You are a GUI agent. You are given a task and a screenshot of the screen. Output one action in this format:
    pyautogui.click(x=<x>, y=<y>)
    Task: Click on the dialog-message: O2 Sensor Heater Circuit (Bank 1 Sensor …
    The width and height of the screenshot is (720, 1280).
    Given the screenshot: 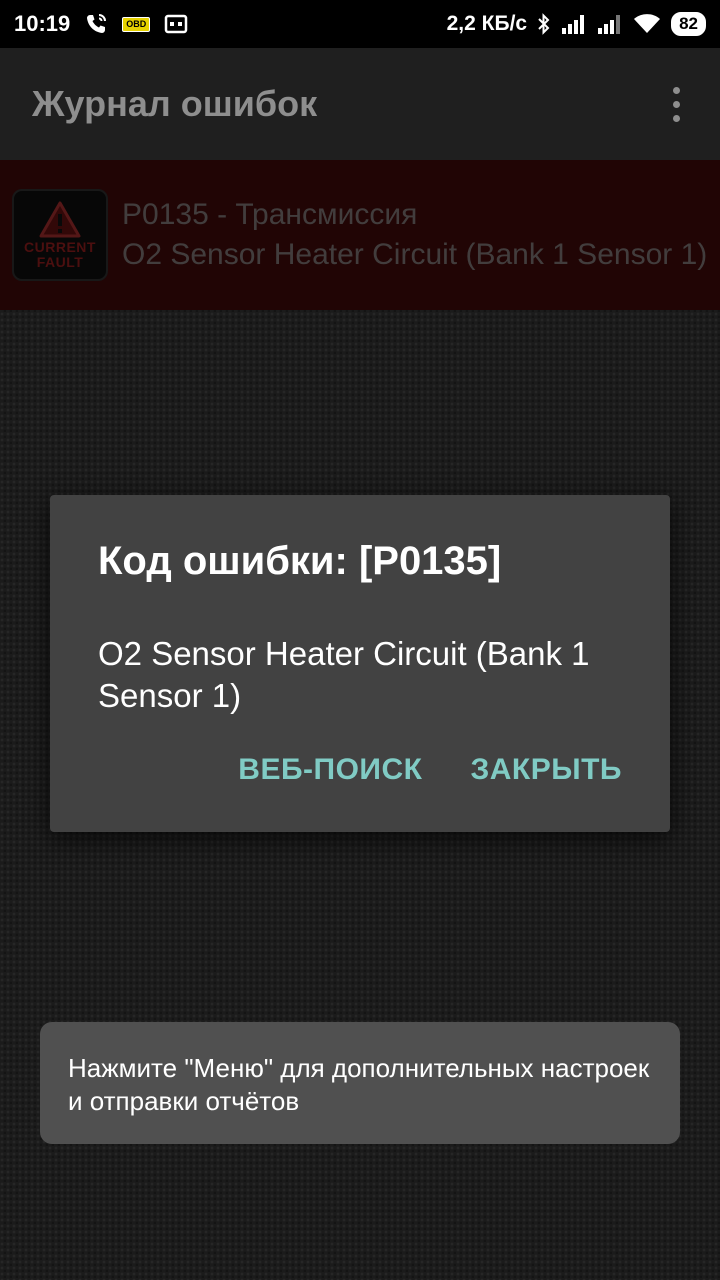 What is the action you would take?
    pyautogui.click(x=344, y=674)
    